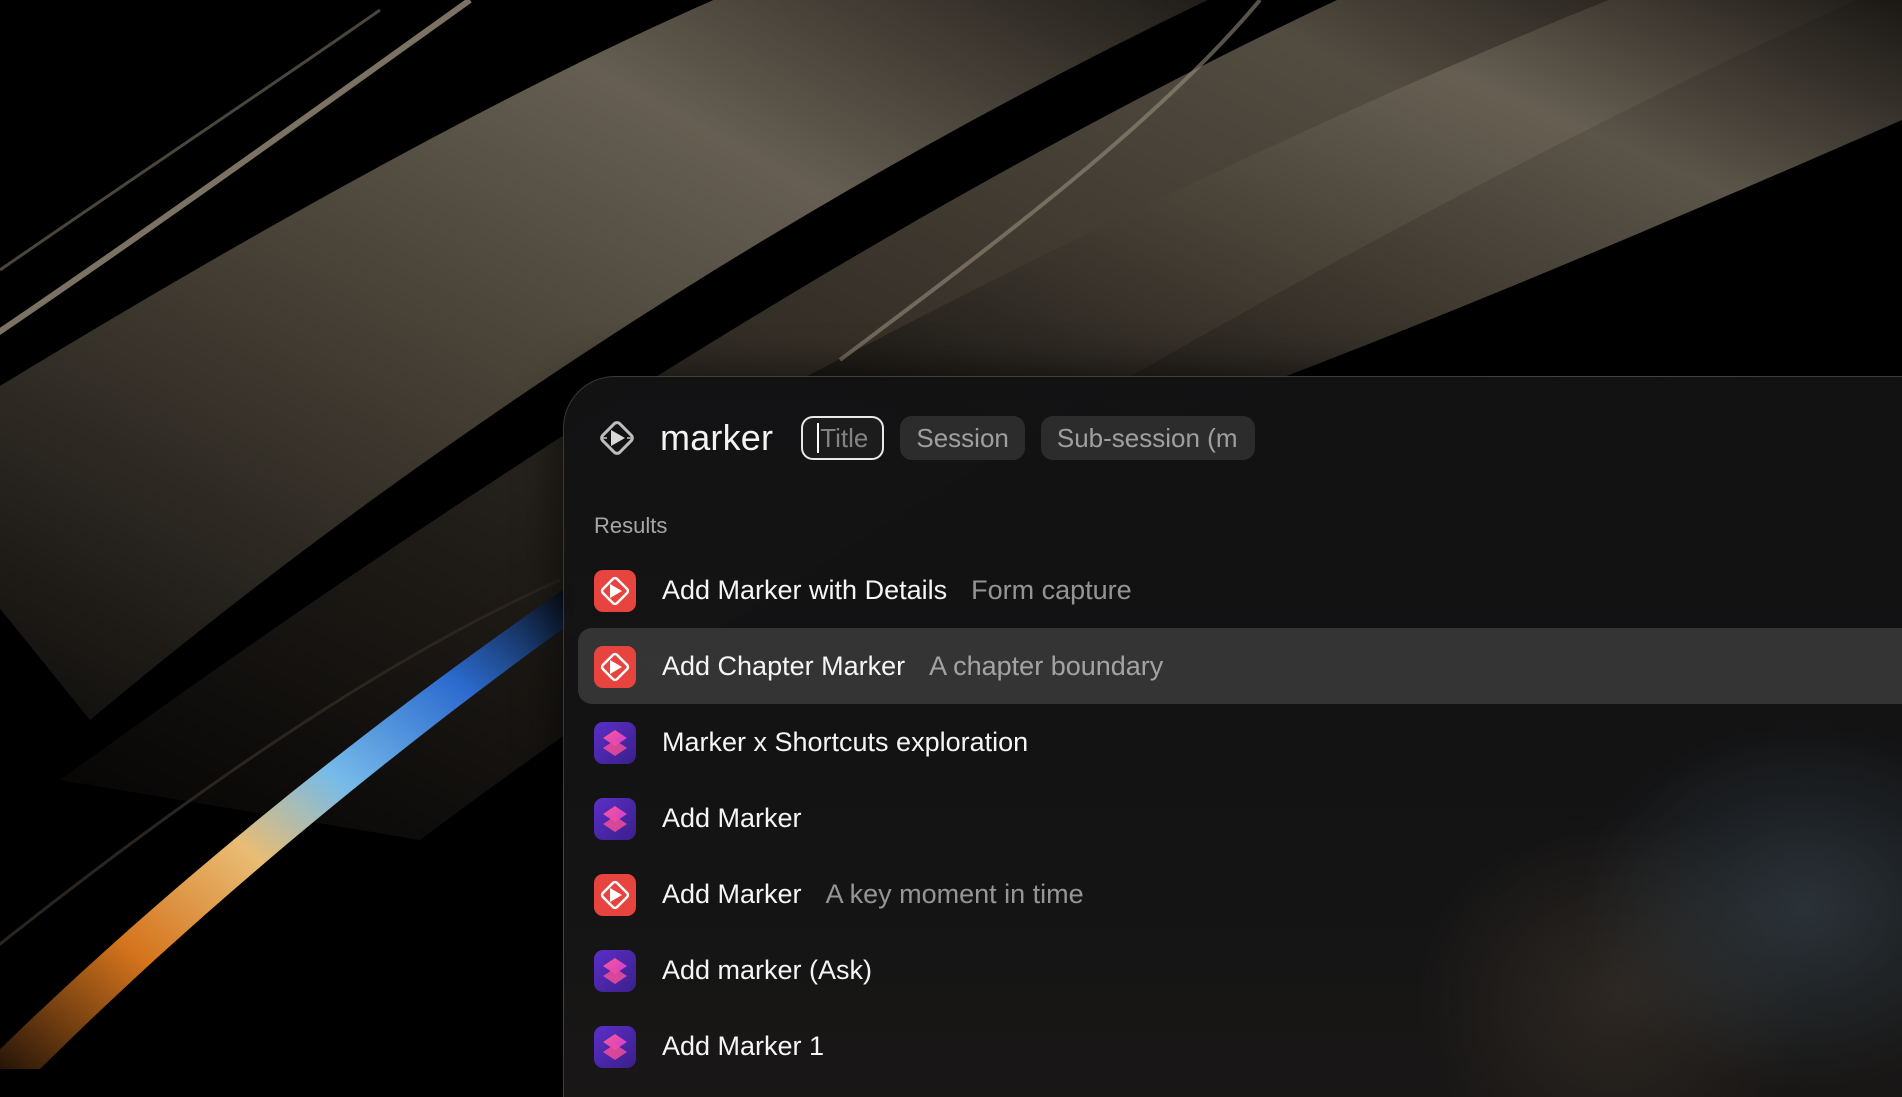 The image size is (1902, 1097). I want to click on token-sub-session-label: Sub-session (m, so click(1147, 437).